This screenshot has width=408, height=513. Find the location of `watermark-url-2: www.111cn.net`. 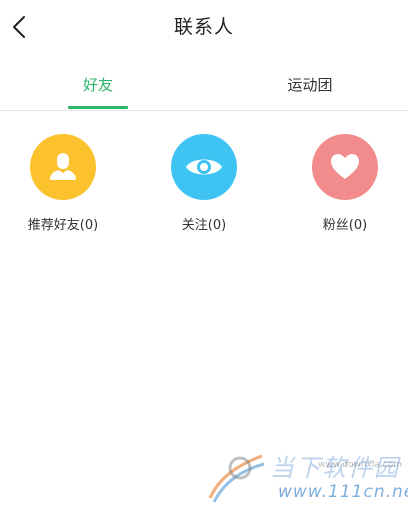

watermark-url-2: www.111cn.net is located at coordinates (343, 492).